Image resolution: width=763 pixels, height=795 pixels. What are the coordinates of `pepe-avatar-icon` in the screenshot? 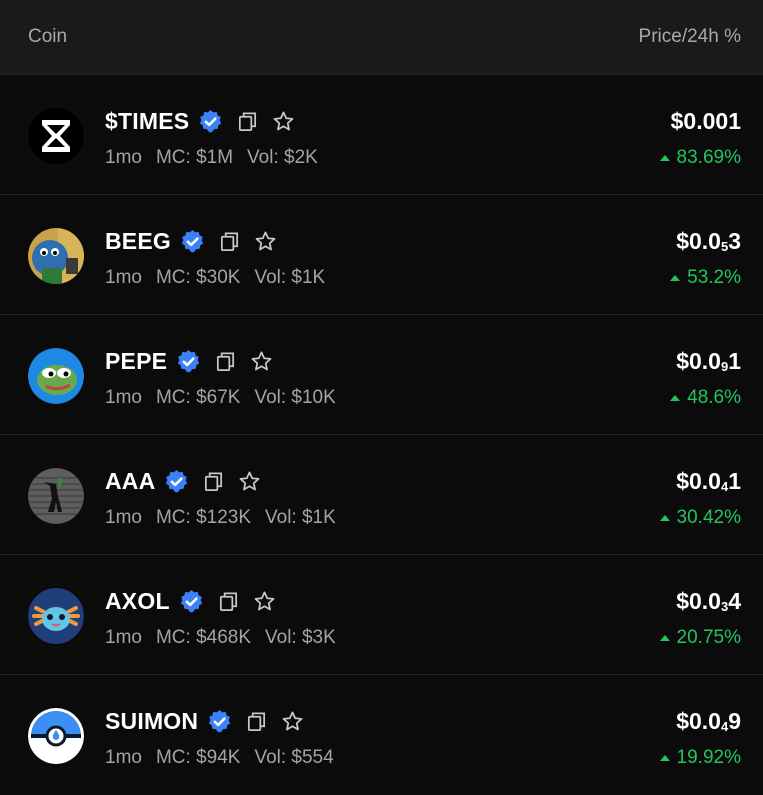 It's located at (56, 376).